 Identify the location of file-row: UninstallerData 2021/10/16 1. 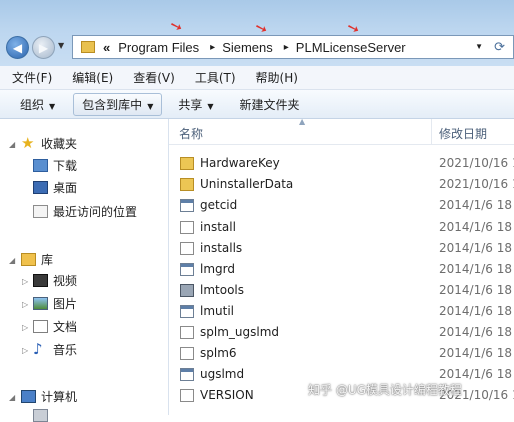
(341, 184).